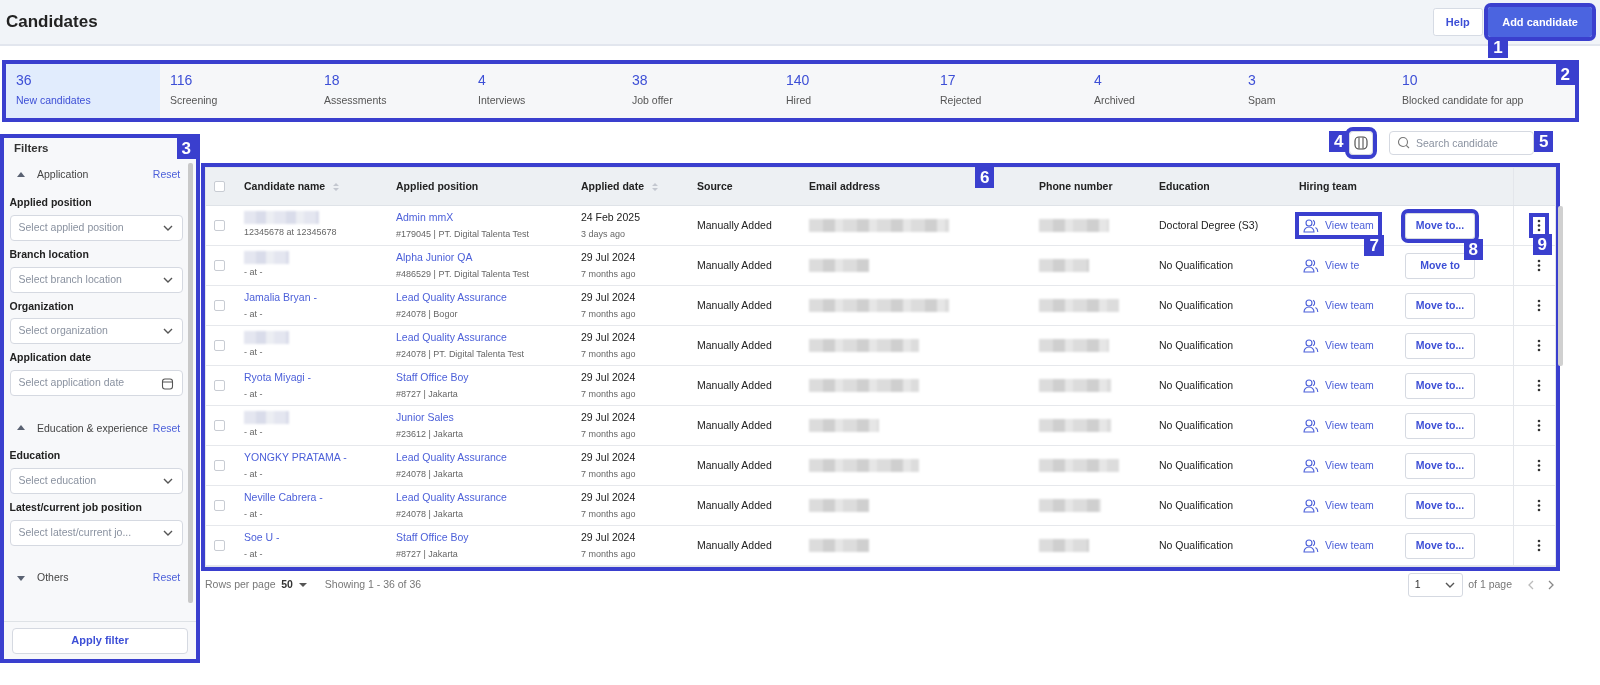  What do you see at coordinates (463, 234) in the screenshot?
I see `position-details: #179045 | PT. Digital Talenta Test` at bounding box center [463, 234].